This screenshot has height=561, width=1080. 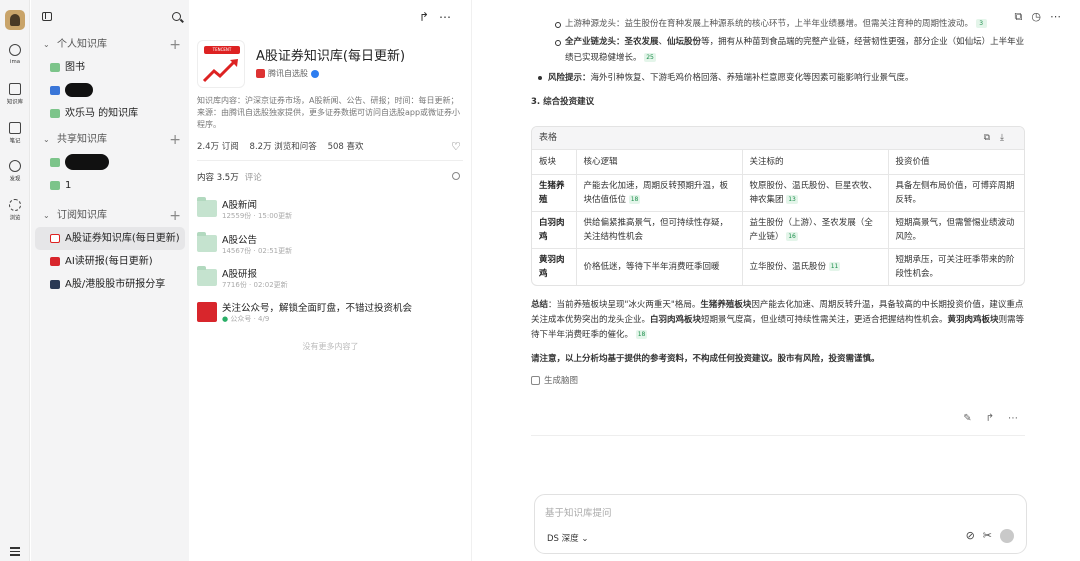 I want to click on sidebar-toggle-icon, so click(x=47, y=16).